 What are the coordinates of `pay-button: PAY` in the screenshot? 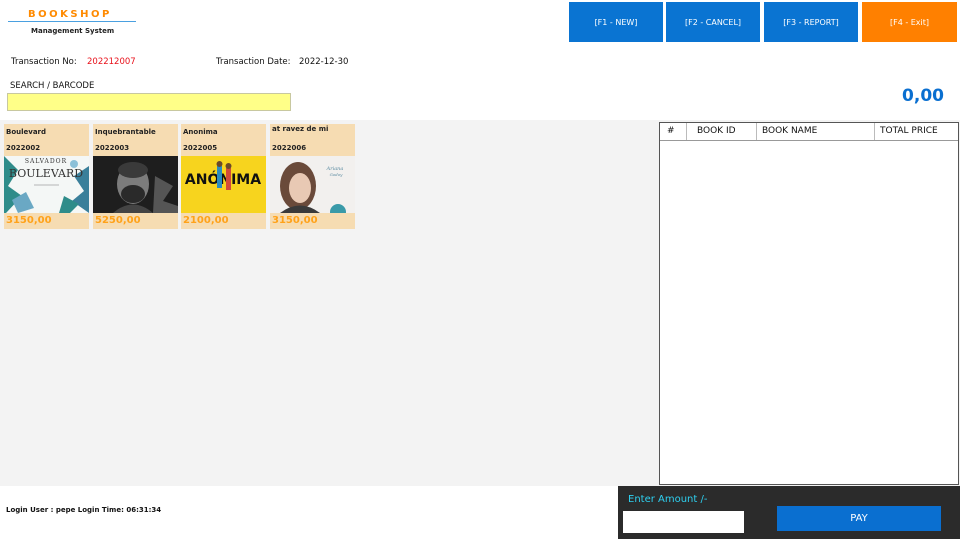 It's located at (859, 518).